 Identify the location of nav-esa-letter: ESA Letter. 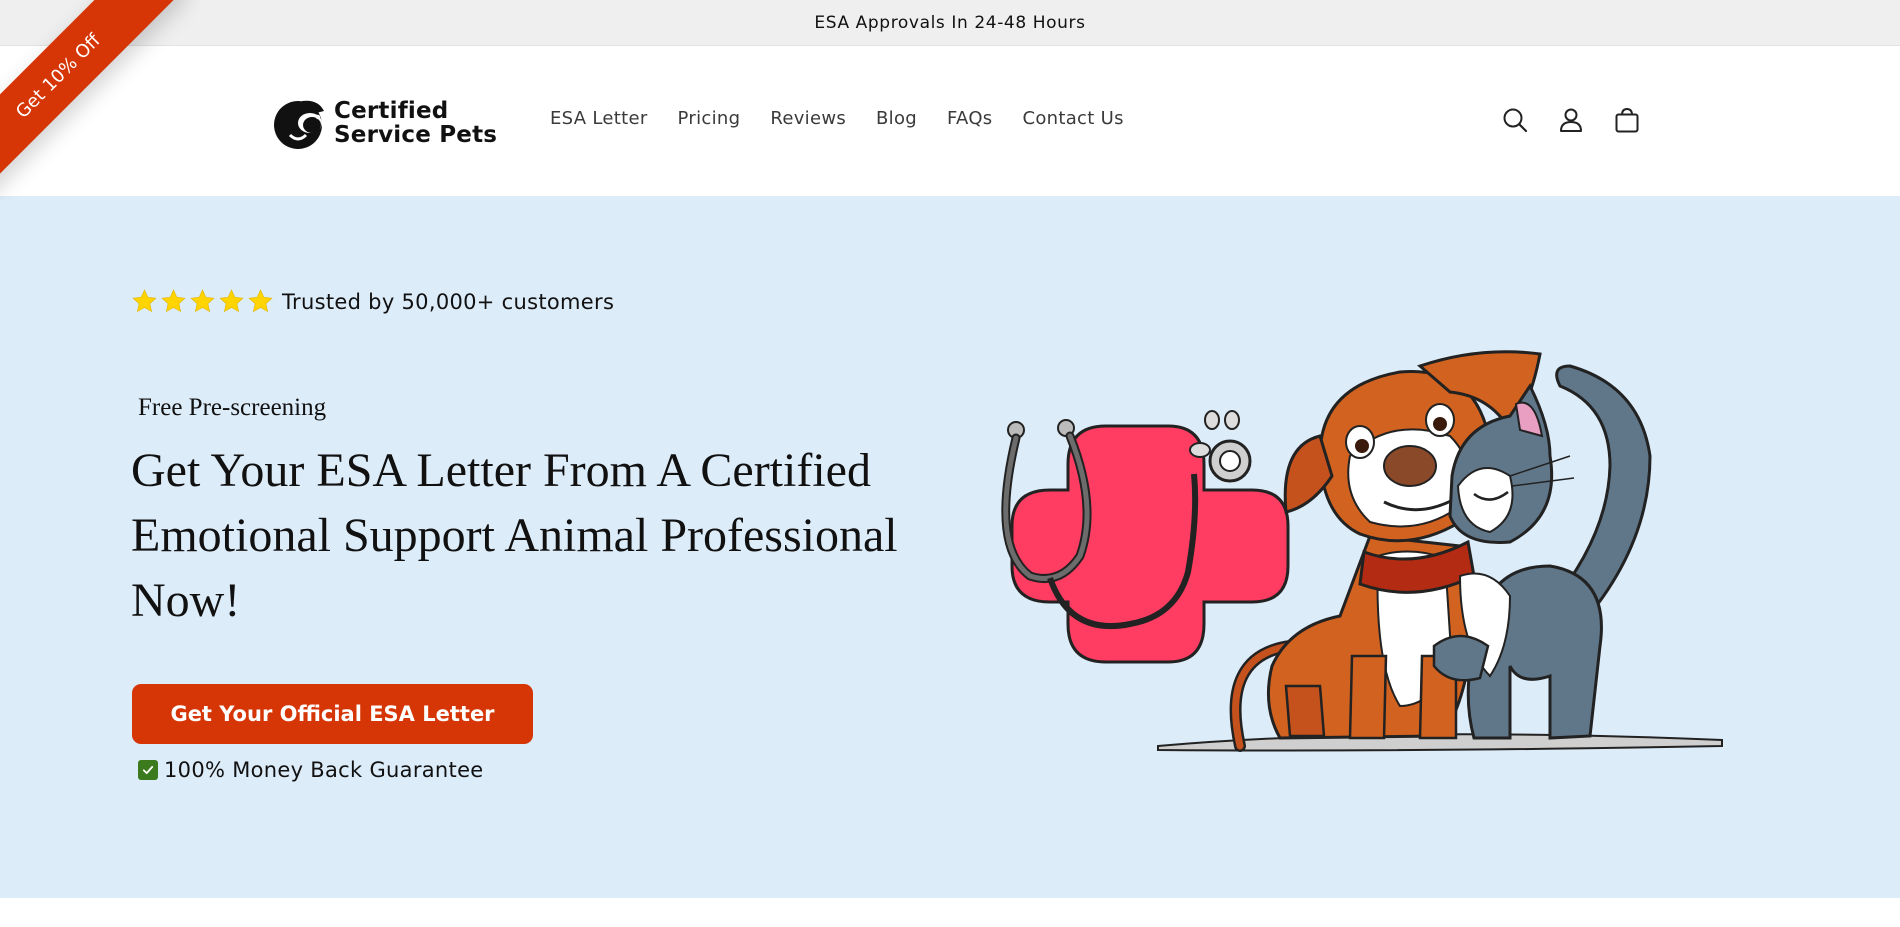
(599, 118).